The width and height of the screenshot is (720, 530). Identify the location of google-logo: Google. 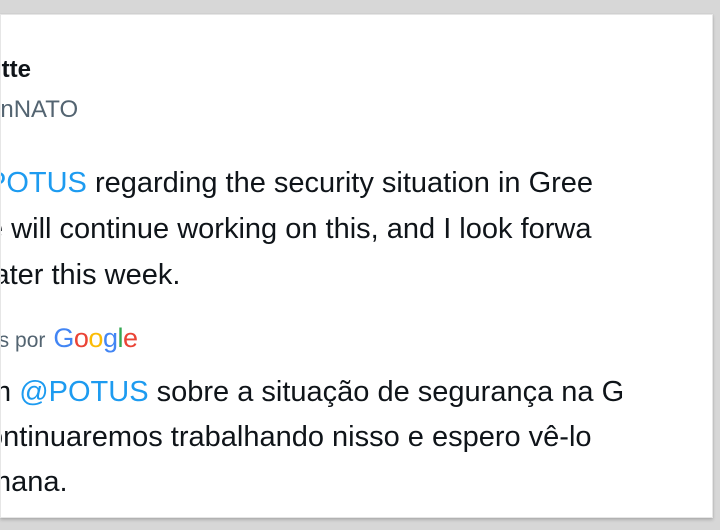
(95, 338).